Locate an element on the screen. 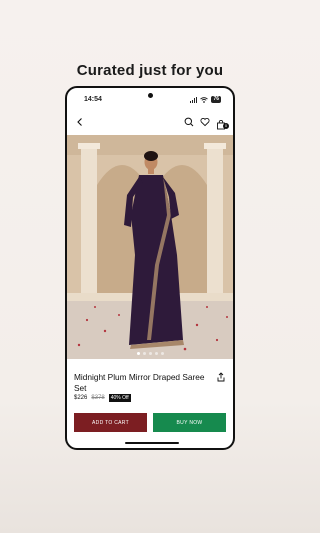 The width and height of the screenshot is (320, 533). headline: Curated just for you is located at coordinates (150, 70).